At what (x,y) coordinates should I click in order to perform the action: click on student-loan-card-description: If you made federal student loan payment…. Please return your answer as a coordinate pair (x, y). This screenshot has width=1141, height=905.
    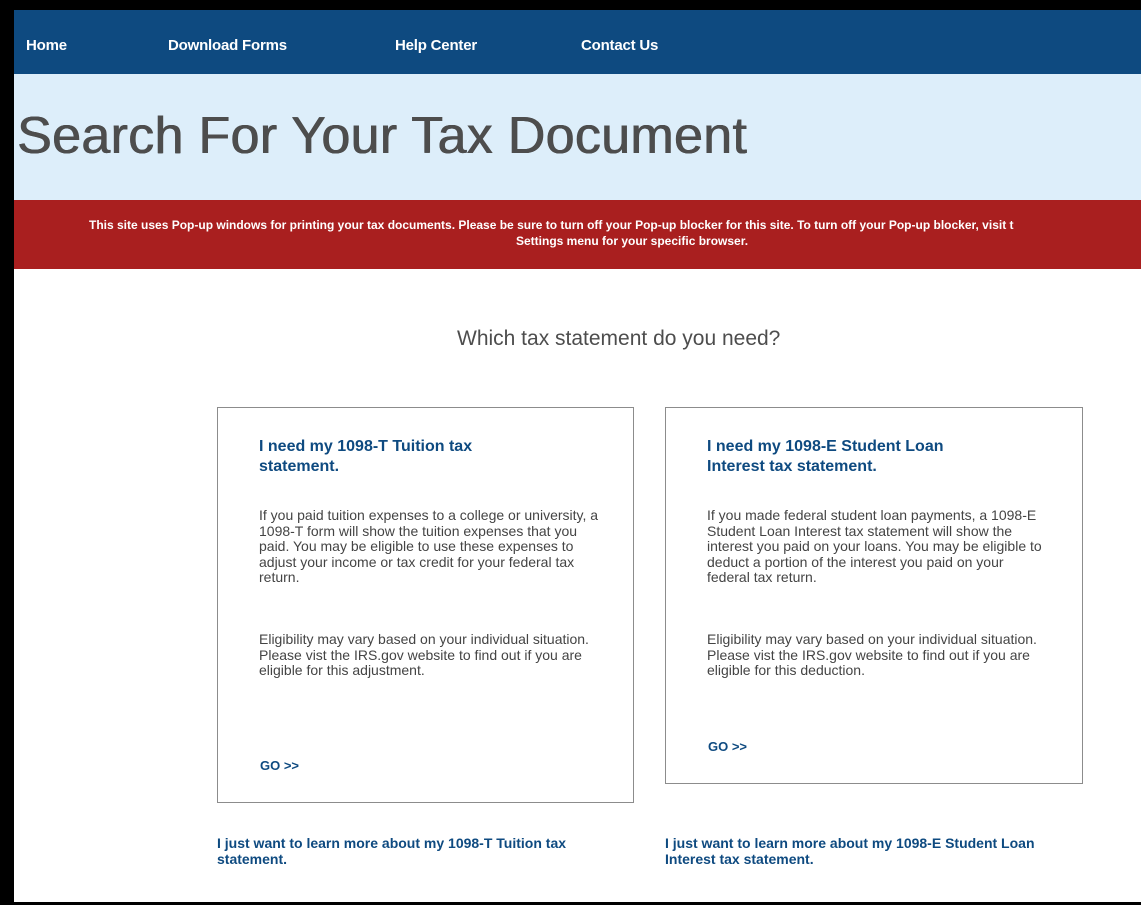
    Looking at the image, I should click on (874, 546).